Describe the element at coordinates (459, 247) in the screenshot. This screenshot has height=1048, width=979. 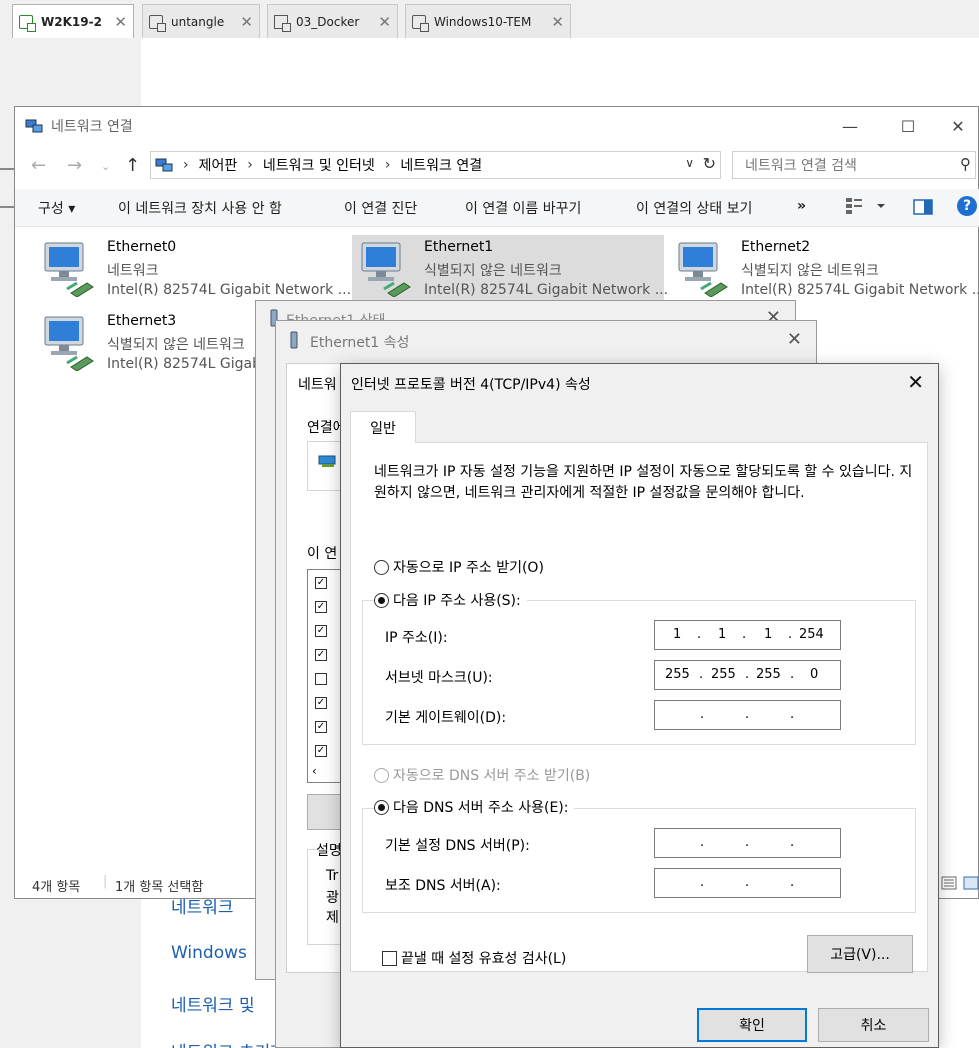
I see `adapter-name: Ethernet1` at that location.